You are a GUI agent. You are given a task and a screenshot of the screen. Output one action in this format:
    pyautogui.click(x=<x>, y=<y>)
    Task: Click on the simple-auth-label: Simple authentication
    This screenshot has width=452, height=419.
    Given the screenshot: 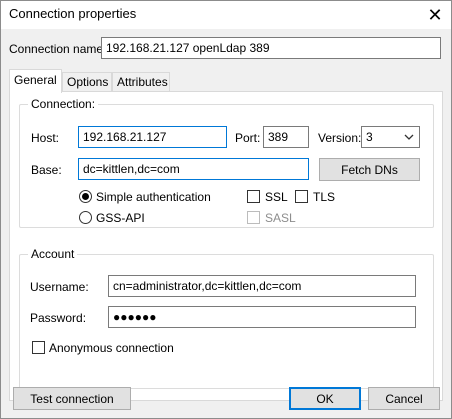 What is the action you would take?
    pyautogui.click(x=153, y=197)
    